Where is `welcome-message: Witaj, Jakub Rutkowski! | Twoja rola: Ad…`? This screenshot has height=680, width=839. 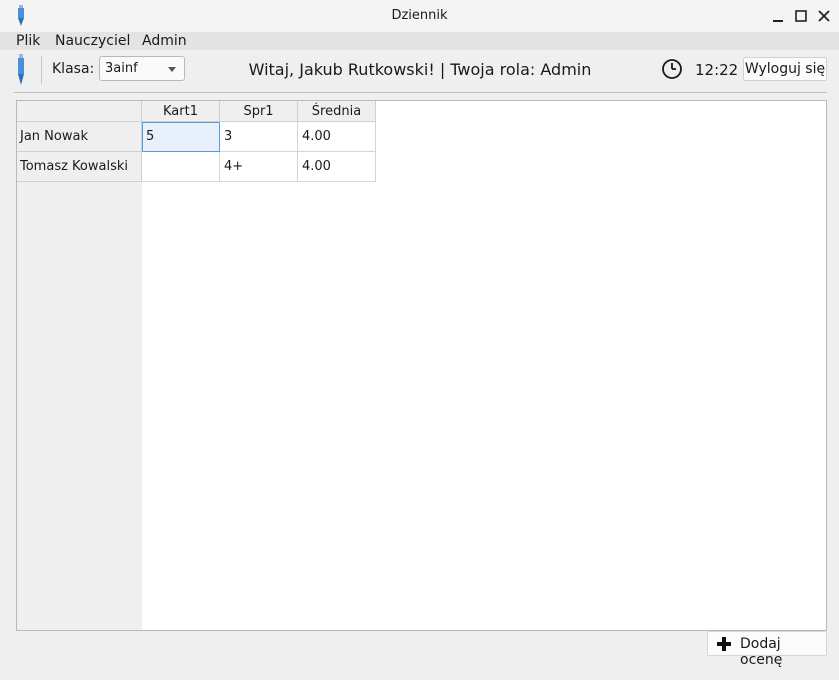 welcome-message: Witaj, Jakub Rutkowski! | Twoja rola: Ad… is located at coordinates (420, 69).